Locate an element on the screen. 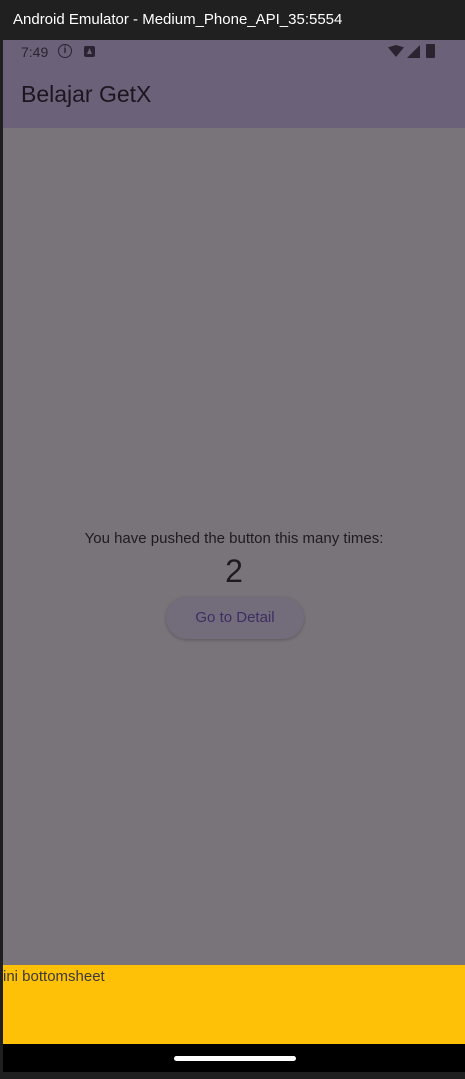  bottom-sheet-text: ini bottomsheet is located at coordinates (54, 976).